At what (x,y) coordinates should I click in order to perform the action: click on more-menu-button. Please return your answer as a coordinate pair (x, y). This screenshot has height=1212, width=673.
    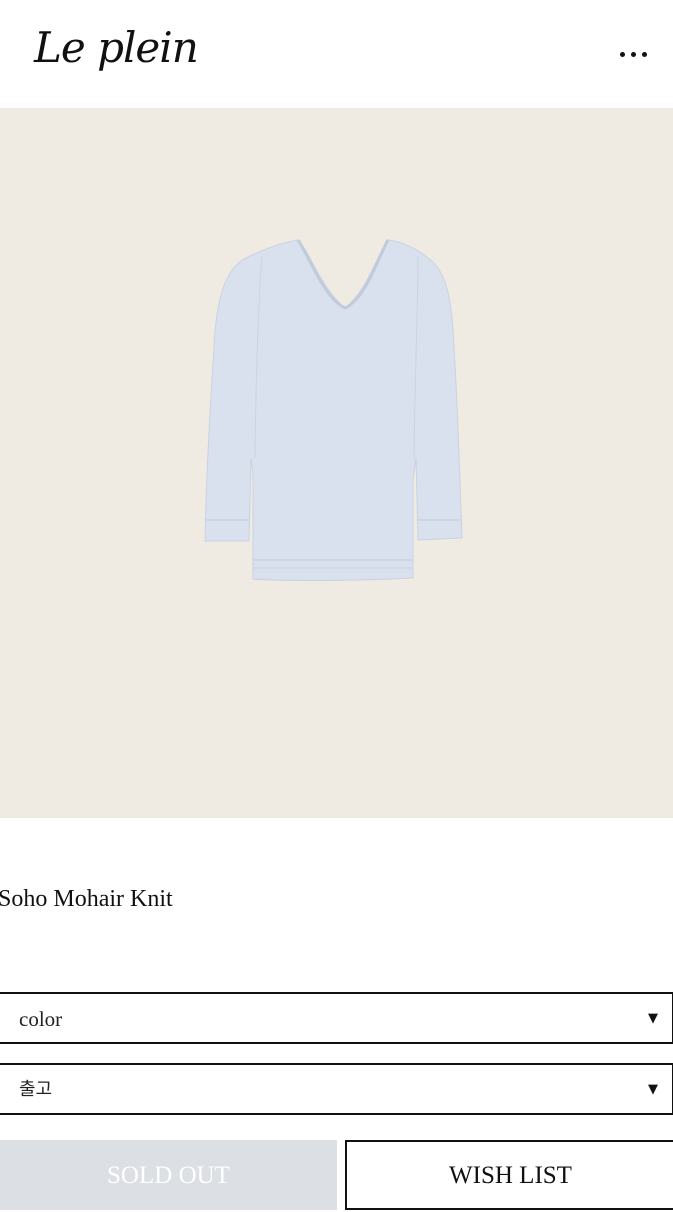
    Looking at the image, I should click on (633, 54).